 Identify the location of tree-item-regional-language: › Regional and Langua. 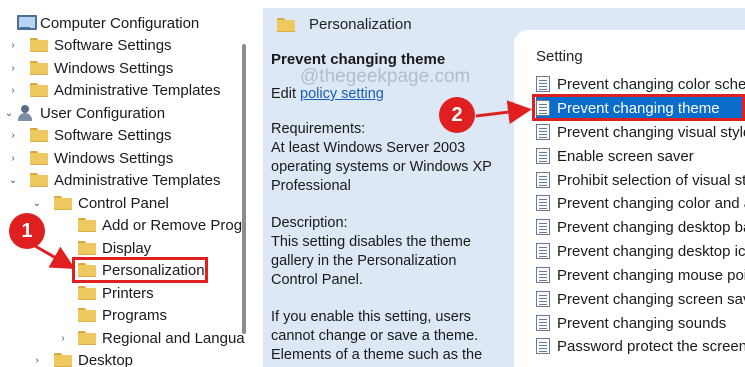
(150, 338).